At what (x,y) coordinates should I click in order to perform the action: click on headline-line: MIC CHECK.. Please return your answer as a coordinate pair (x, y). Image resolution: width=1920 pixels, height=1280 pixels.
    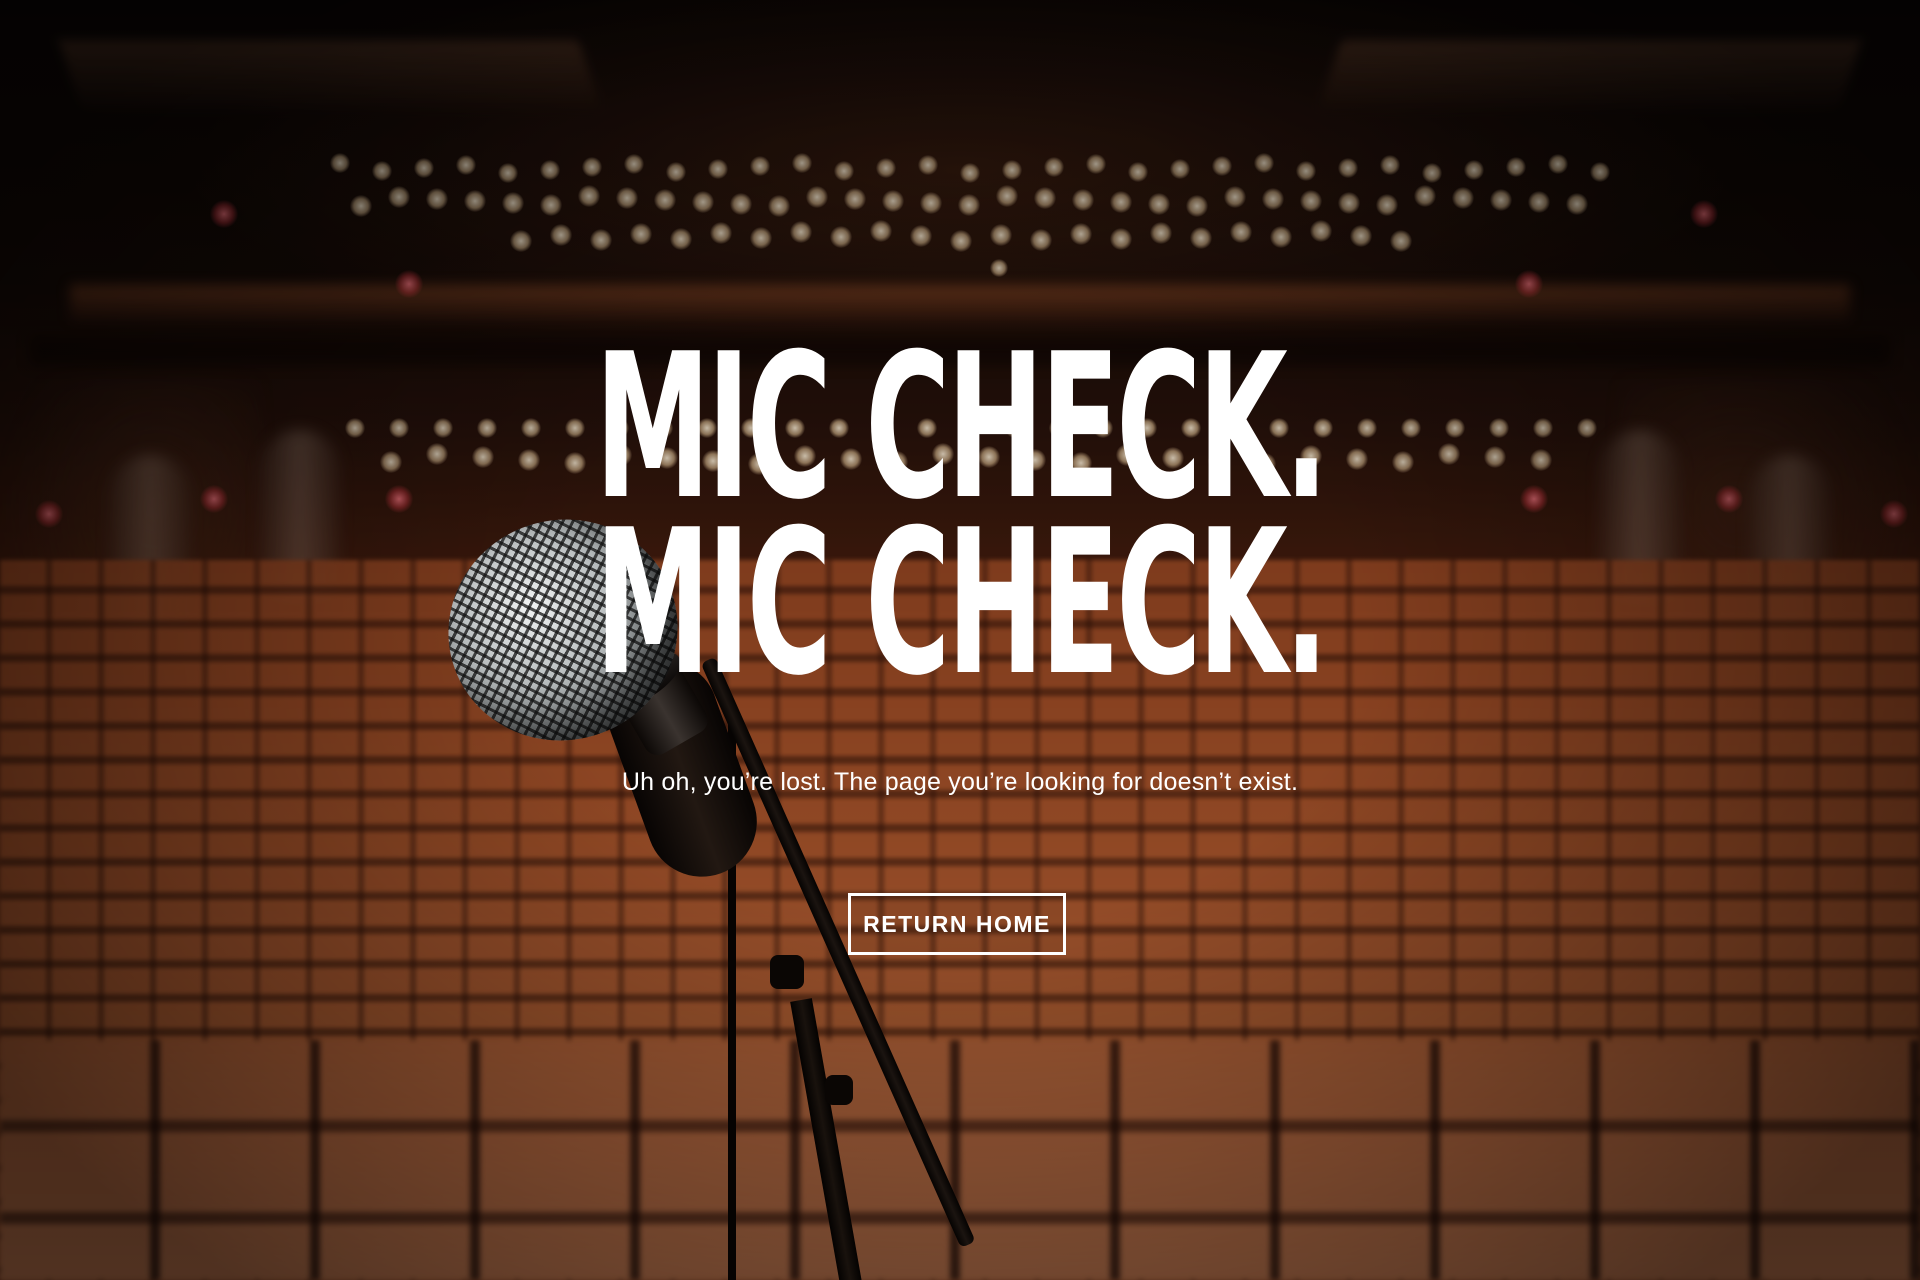
    Looking at the image, I should click on (961, 603).